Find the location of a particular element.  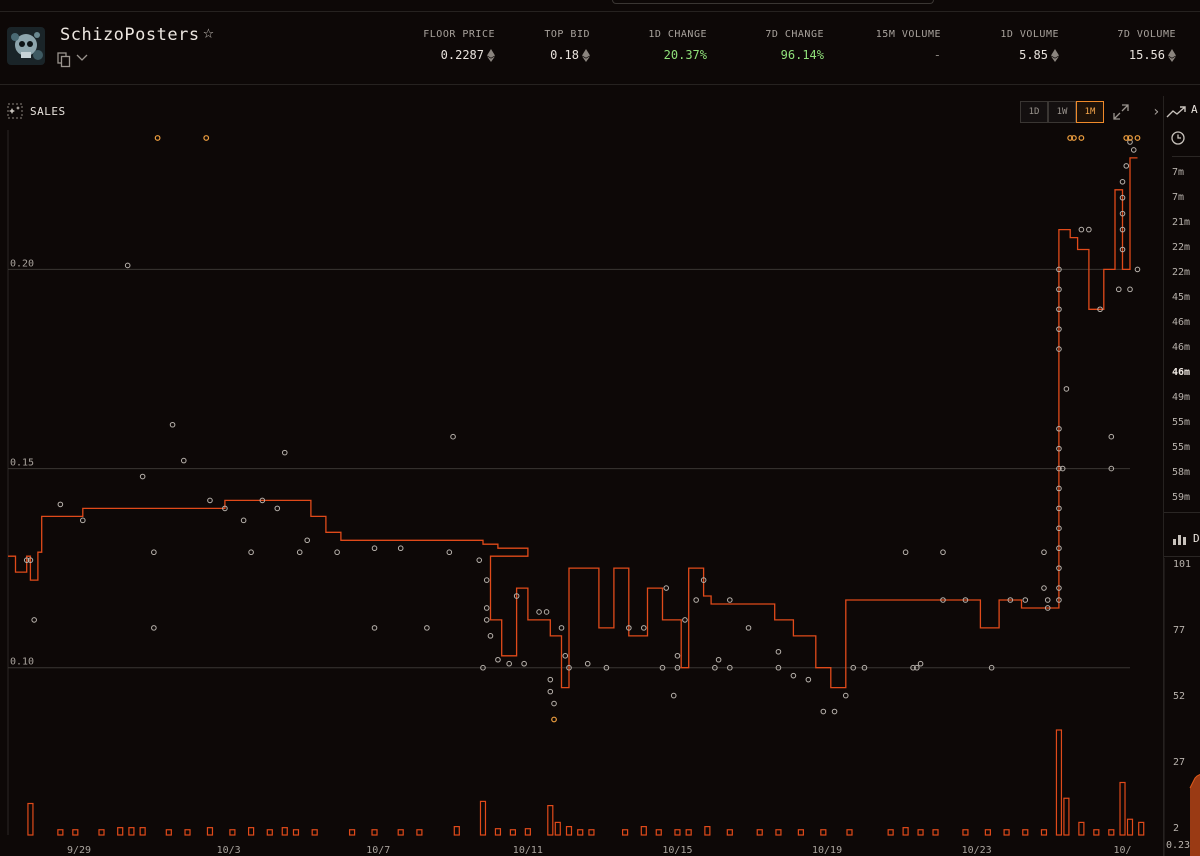

copy-icon is located at coordinates (64, 60).